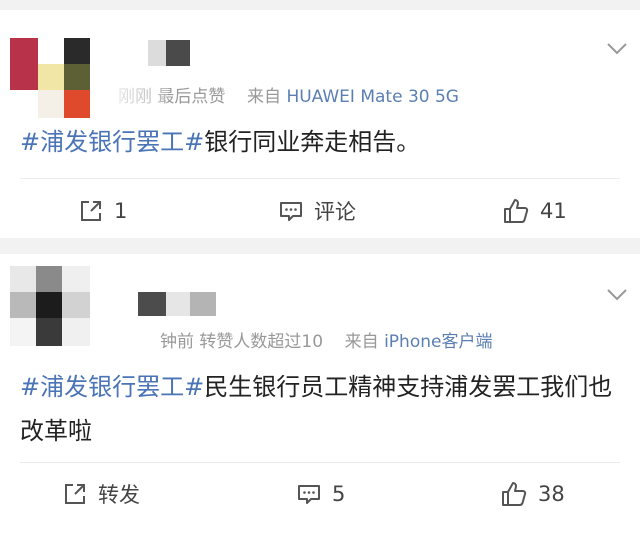 Image resolution: width=640 pixels, height=534 pixels. I want to click on post-note: 转赞人数超过10, so click(261, 342).